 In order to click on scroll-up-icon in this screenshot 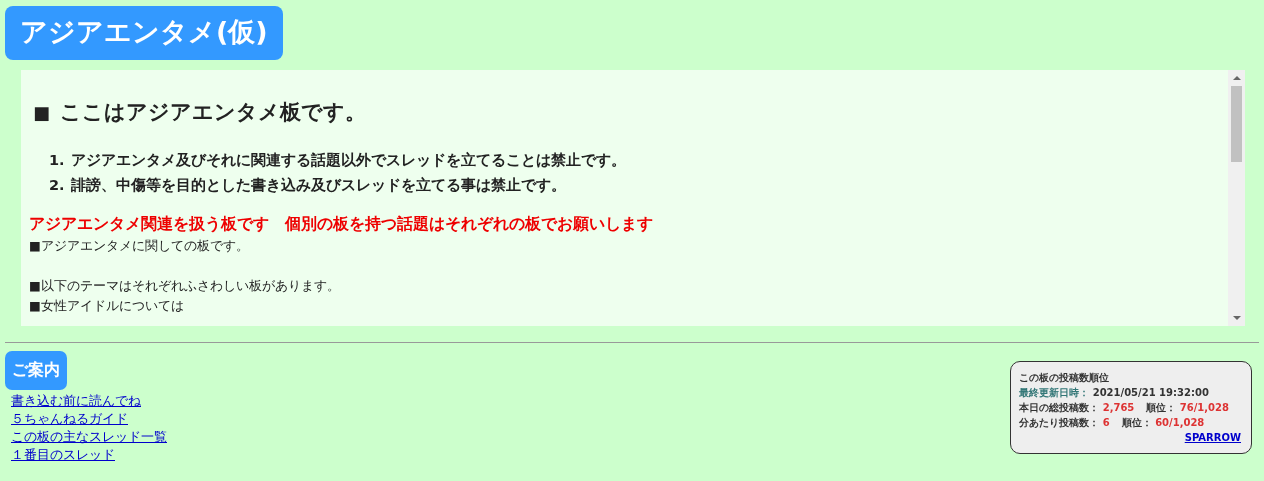, I will do `click(1236, 78)`.